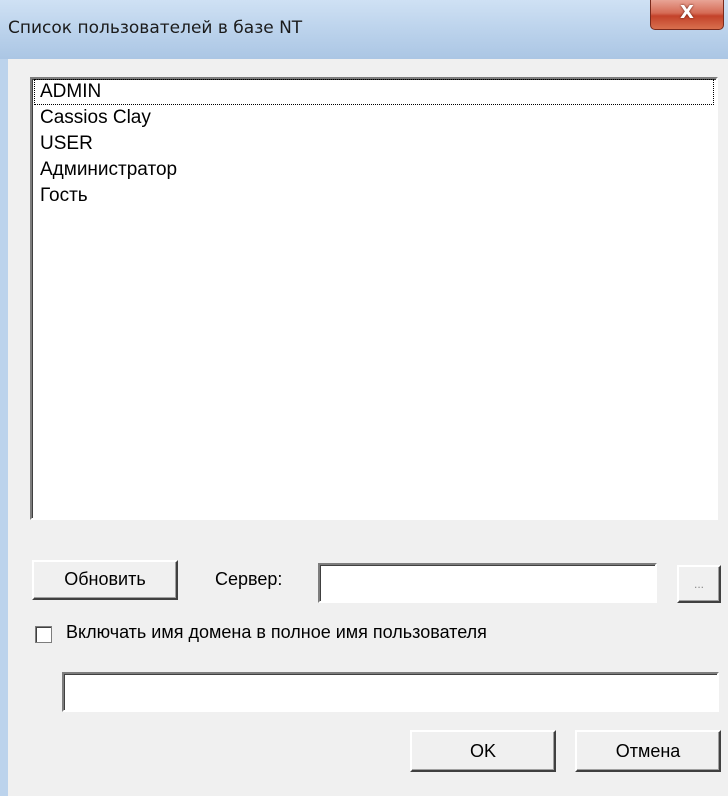 Image resolution: width=728 pixels, height=796 pixels. I want to click on user-list-item: Гость, so click(374, 196).